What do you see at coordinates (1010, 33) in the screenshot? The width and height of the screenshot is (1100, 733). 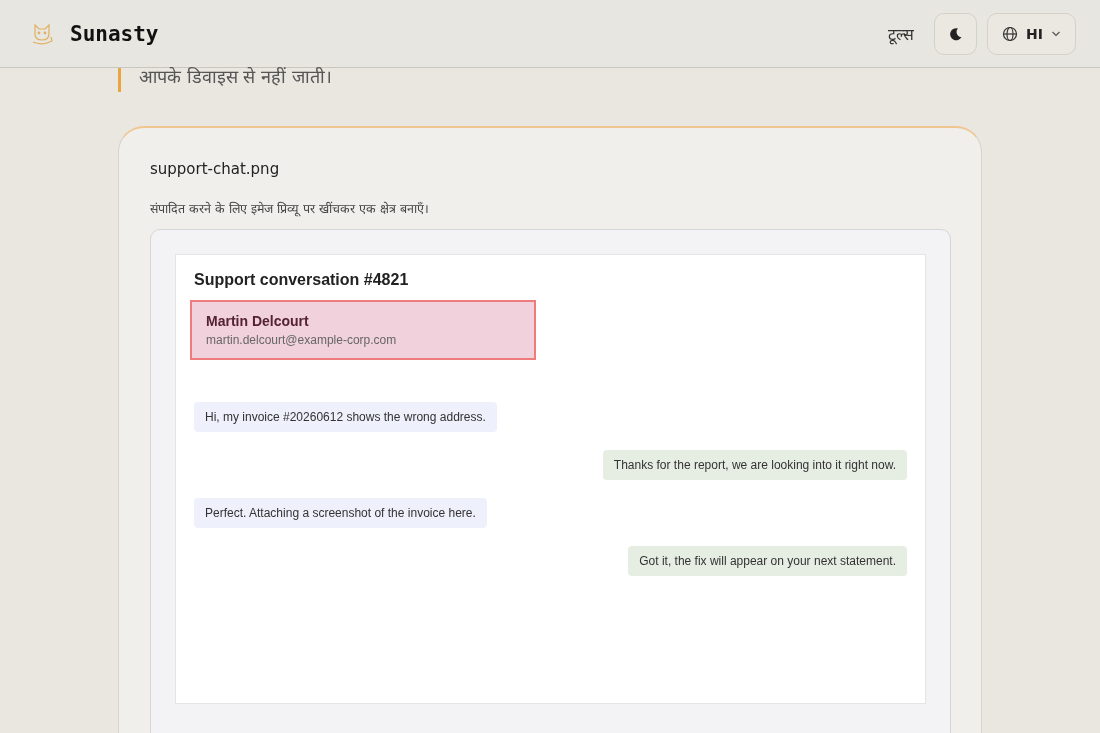 I see `globe-icon` at bounding box center [1010, 33].